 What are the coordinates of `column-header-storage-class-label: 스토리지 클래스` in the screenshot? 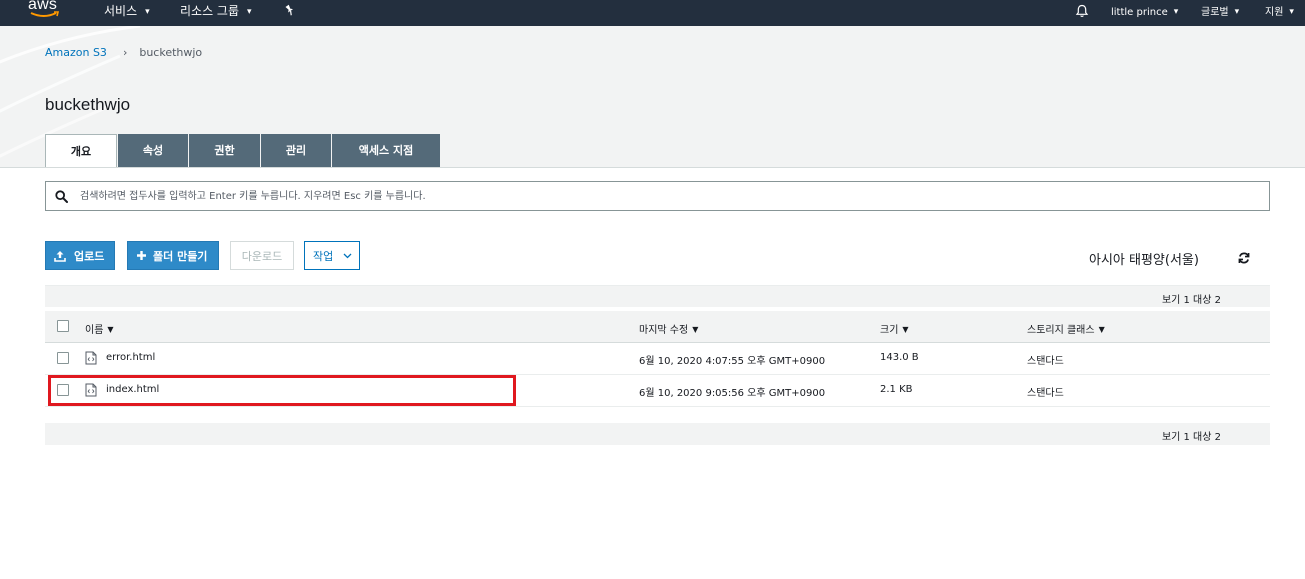 It's located at (1061, 330).